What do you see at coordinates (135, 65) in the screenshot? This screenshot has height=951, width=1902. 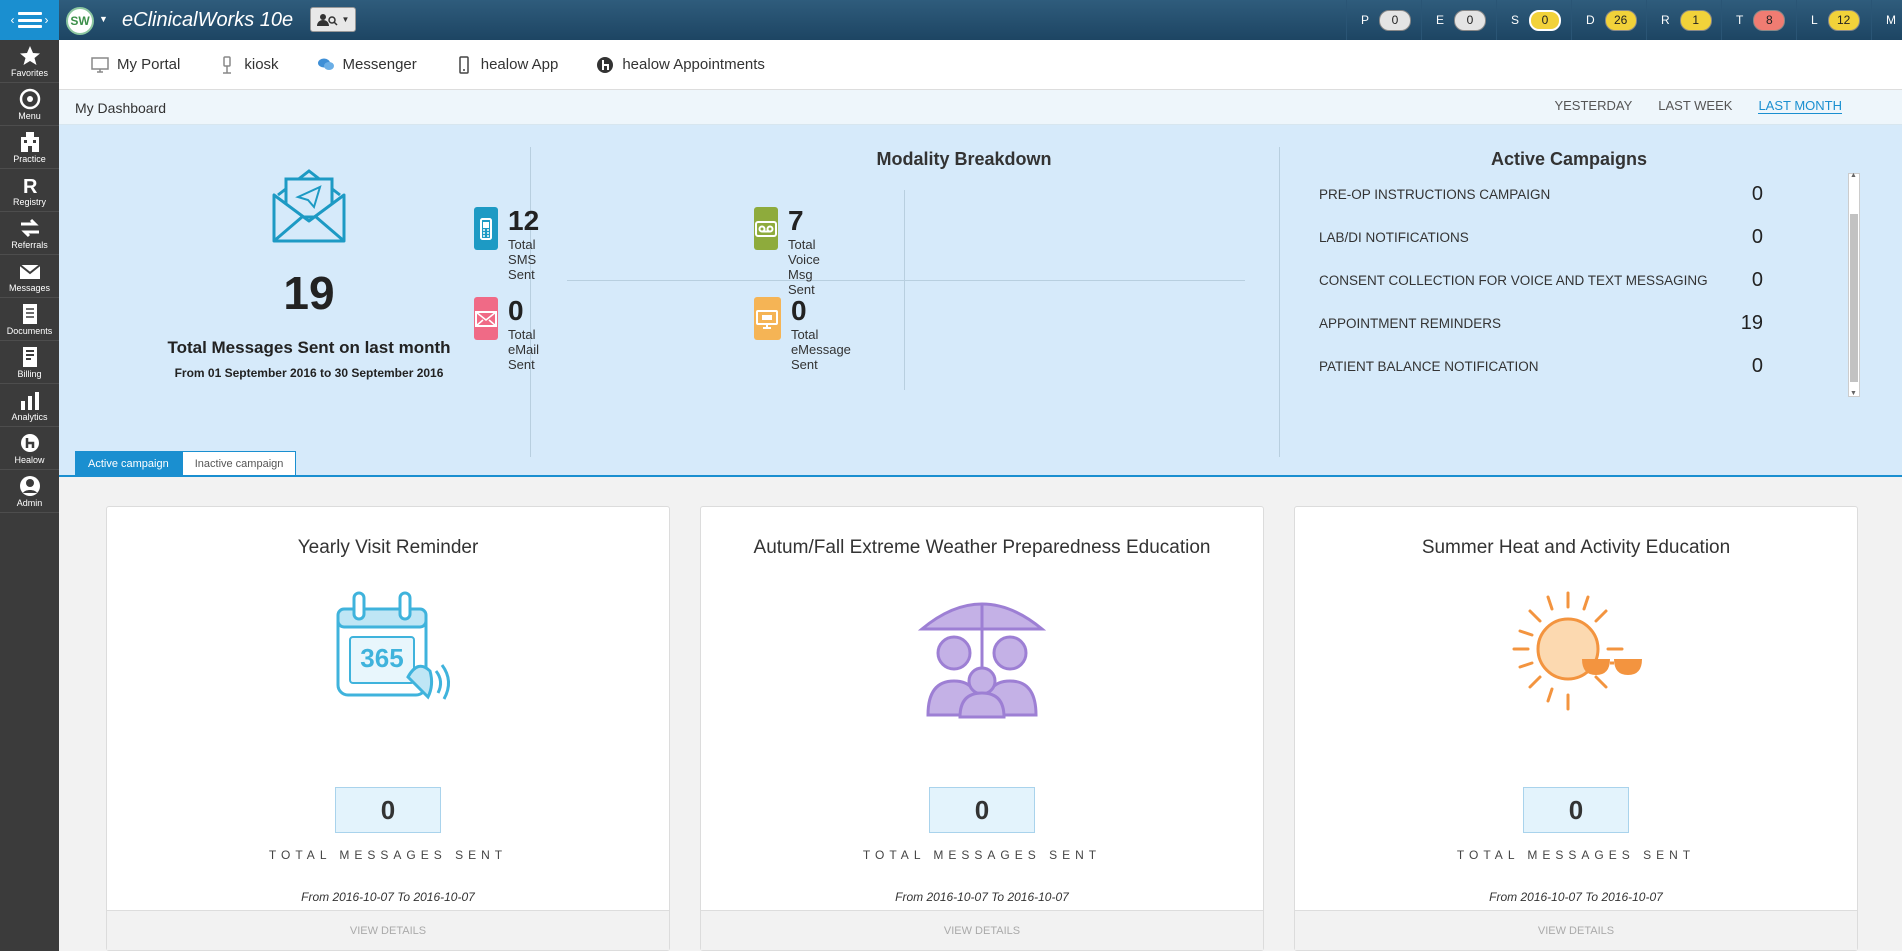 I see `toolbar-my-portal: My Portal` at bounding box center [135, 65].